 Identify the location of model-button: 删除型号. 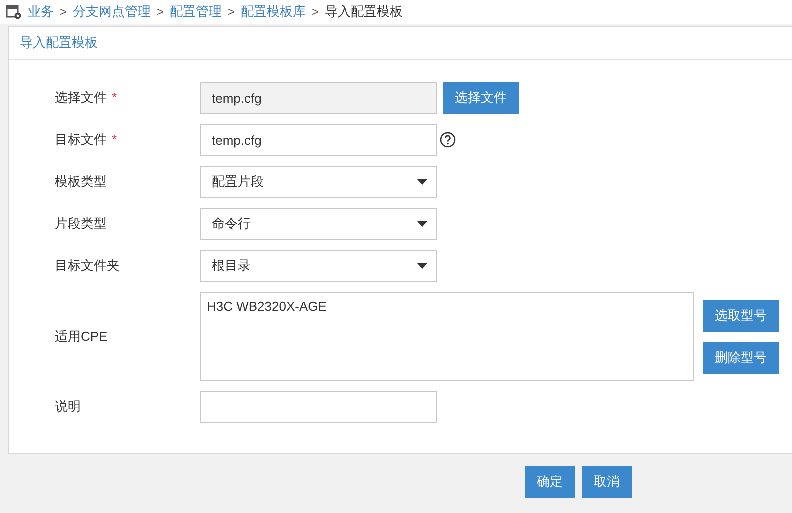
(741, 358).